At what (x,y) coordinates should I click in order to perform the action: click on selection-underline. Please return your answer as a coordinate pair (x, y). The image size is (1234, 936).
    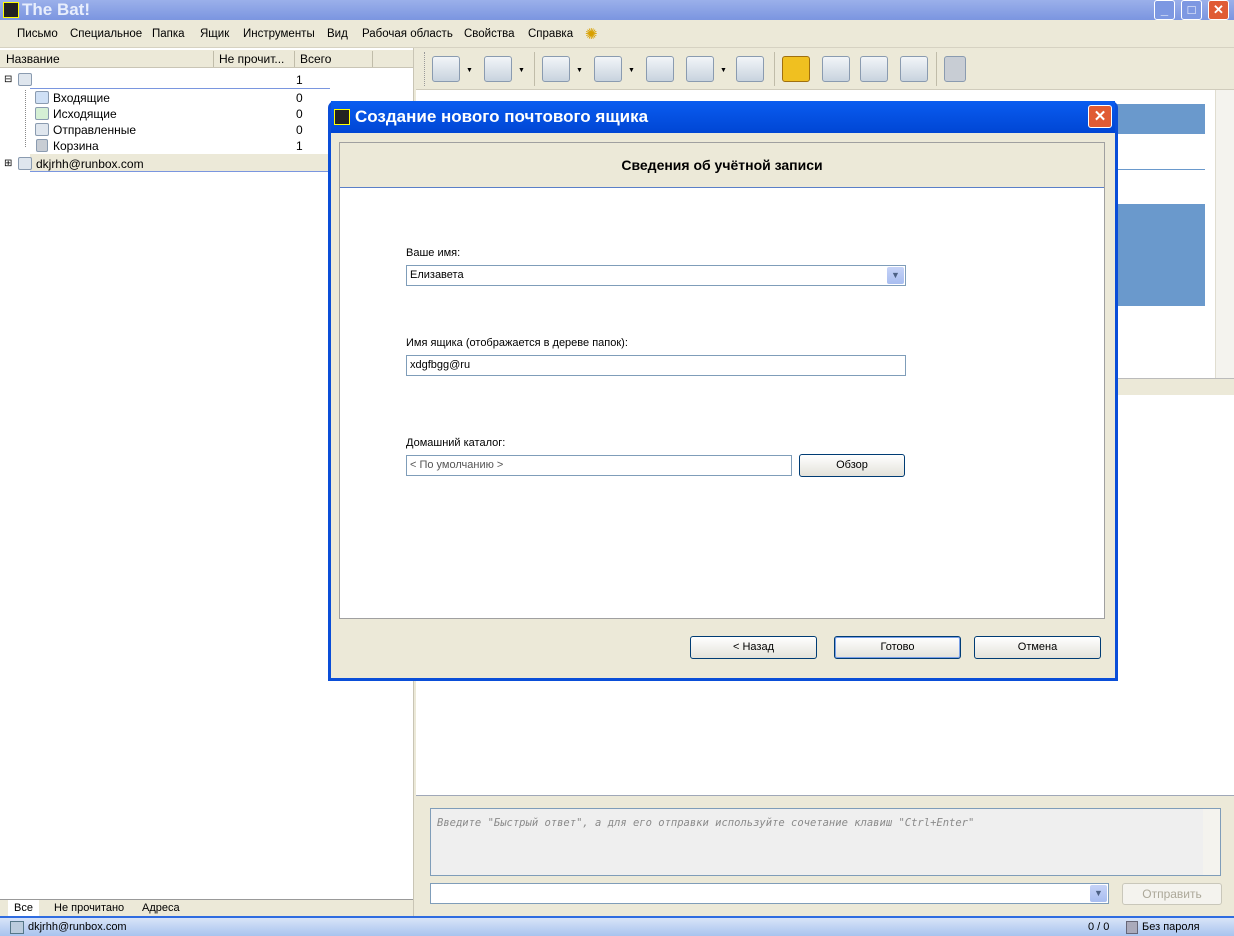
    Looking at the image, I should click on (180, 88).